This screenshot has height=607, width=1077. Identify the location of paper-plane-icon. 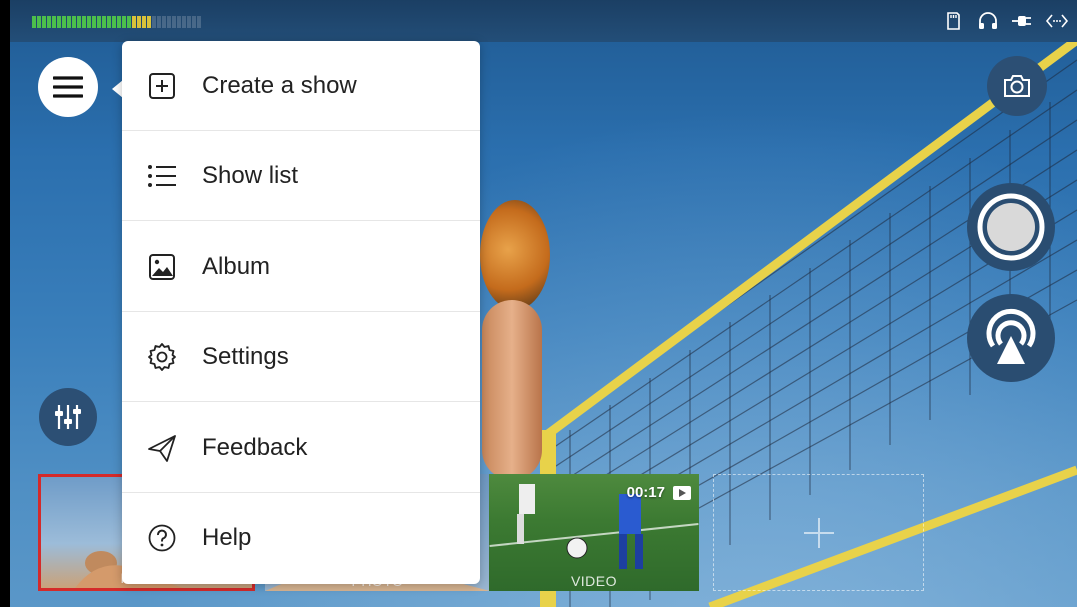
(162, 448).